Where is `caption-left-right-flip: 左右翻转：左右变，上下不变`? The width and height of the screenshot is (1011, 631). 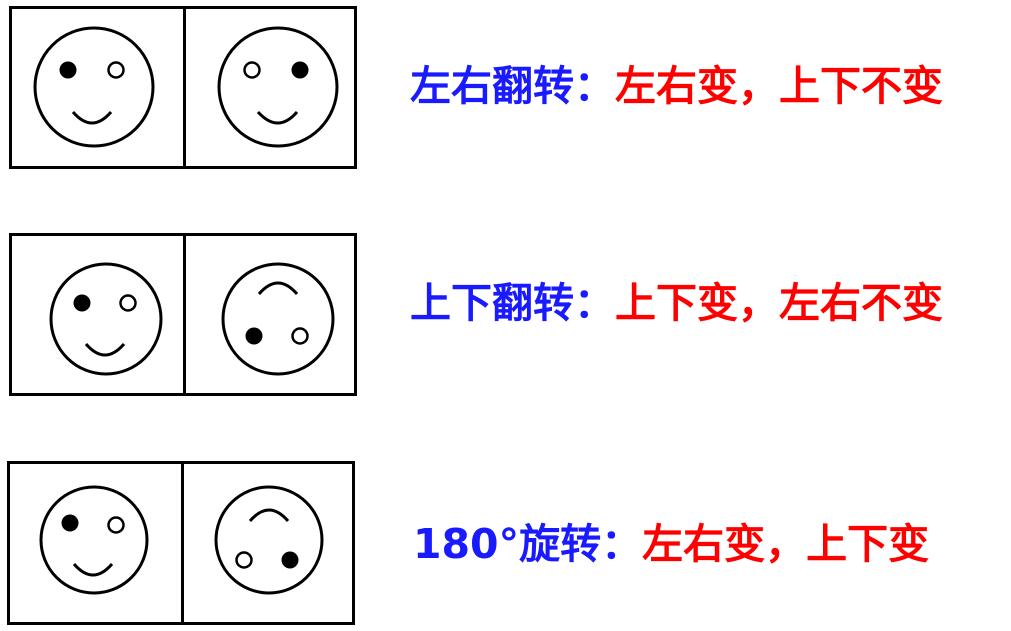 caption-left-right-flip: 左右翻转：左右变，上下不变 is located at coordinates (676, 86).